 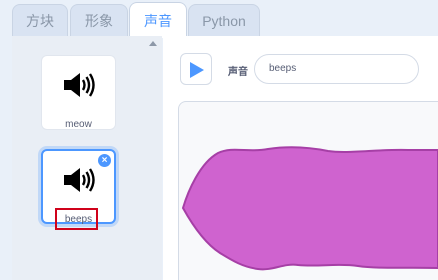 I want to click on tab-python: Python, so click(x=224, y=20).